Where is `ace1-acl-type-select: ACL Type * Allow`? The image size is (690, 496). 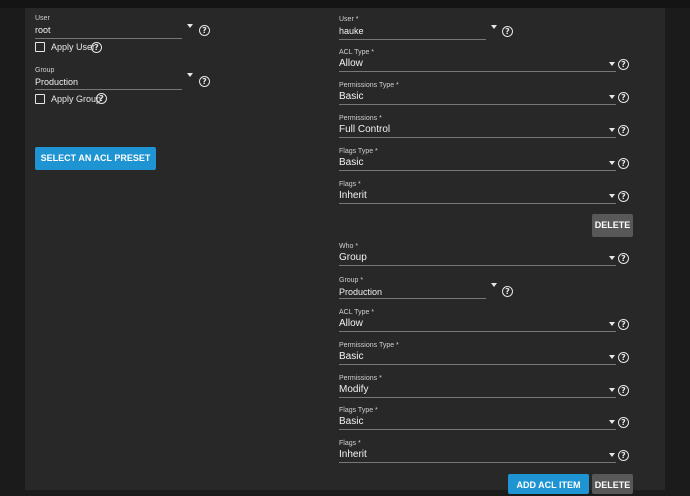
ace1-acl-type-select: ACL Type * Allow is located at coordinates (479, 61).